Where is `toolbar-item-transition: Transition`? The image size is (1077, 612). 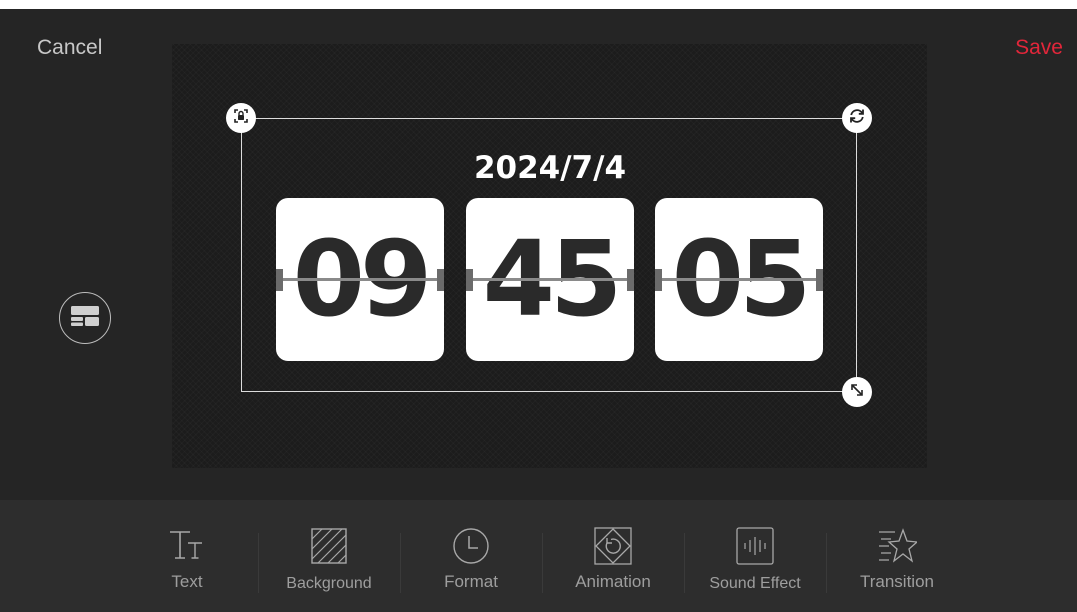 toolbar-item-transition: Transition is located at coordinates (897, 556).